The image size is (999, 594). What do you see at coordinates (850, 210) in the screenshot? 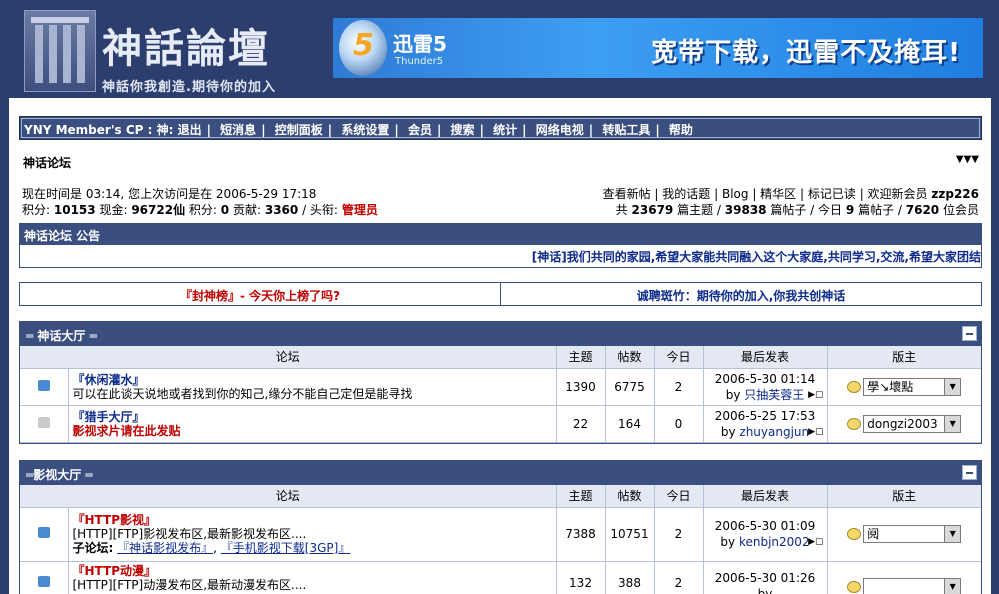
I see `stats-today: 9` at bounding box center [850, 210].